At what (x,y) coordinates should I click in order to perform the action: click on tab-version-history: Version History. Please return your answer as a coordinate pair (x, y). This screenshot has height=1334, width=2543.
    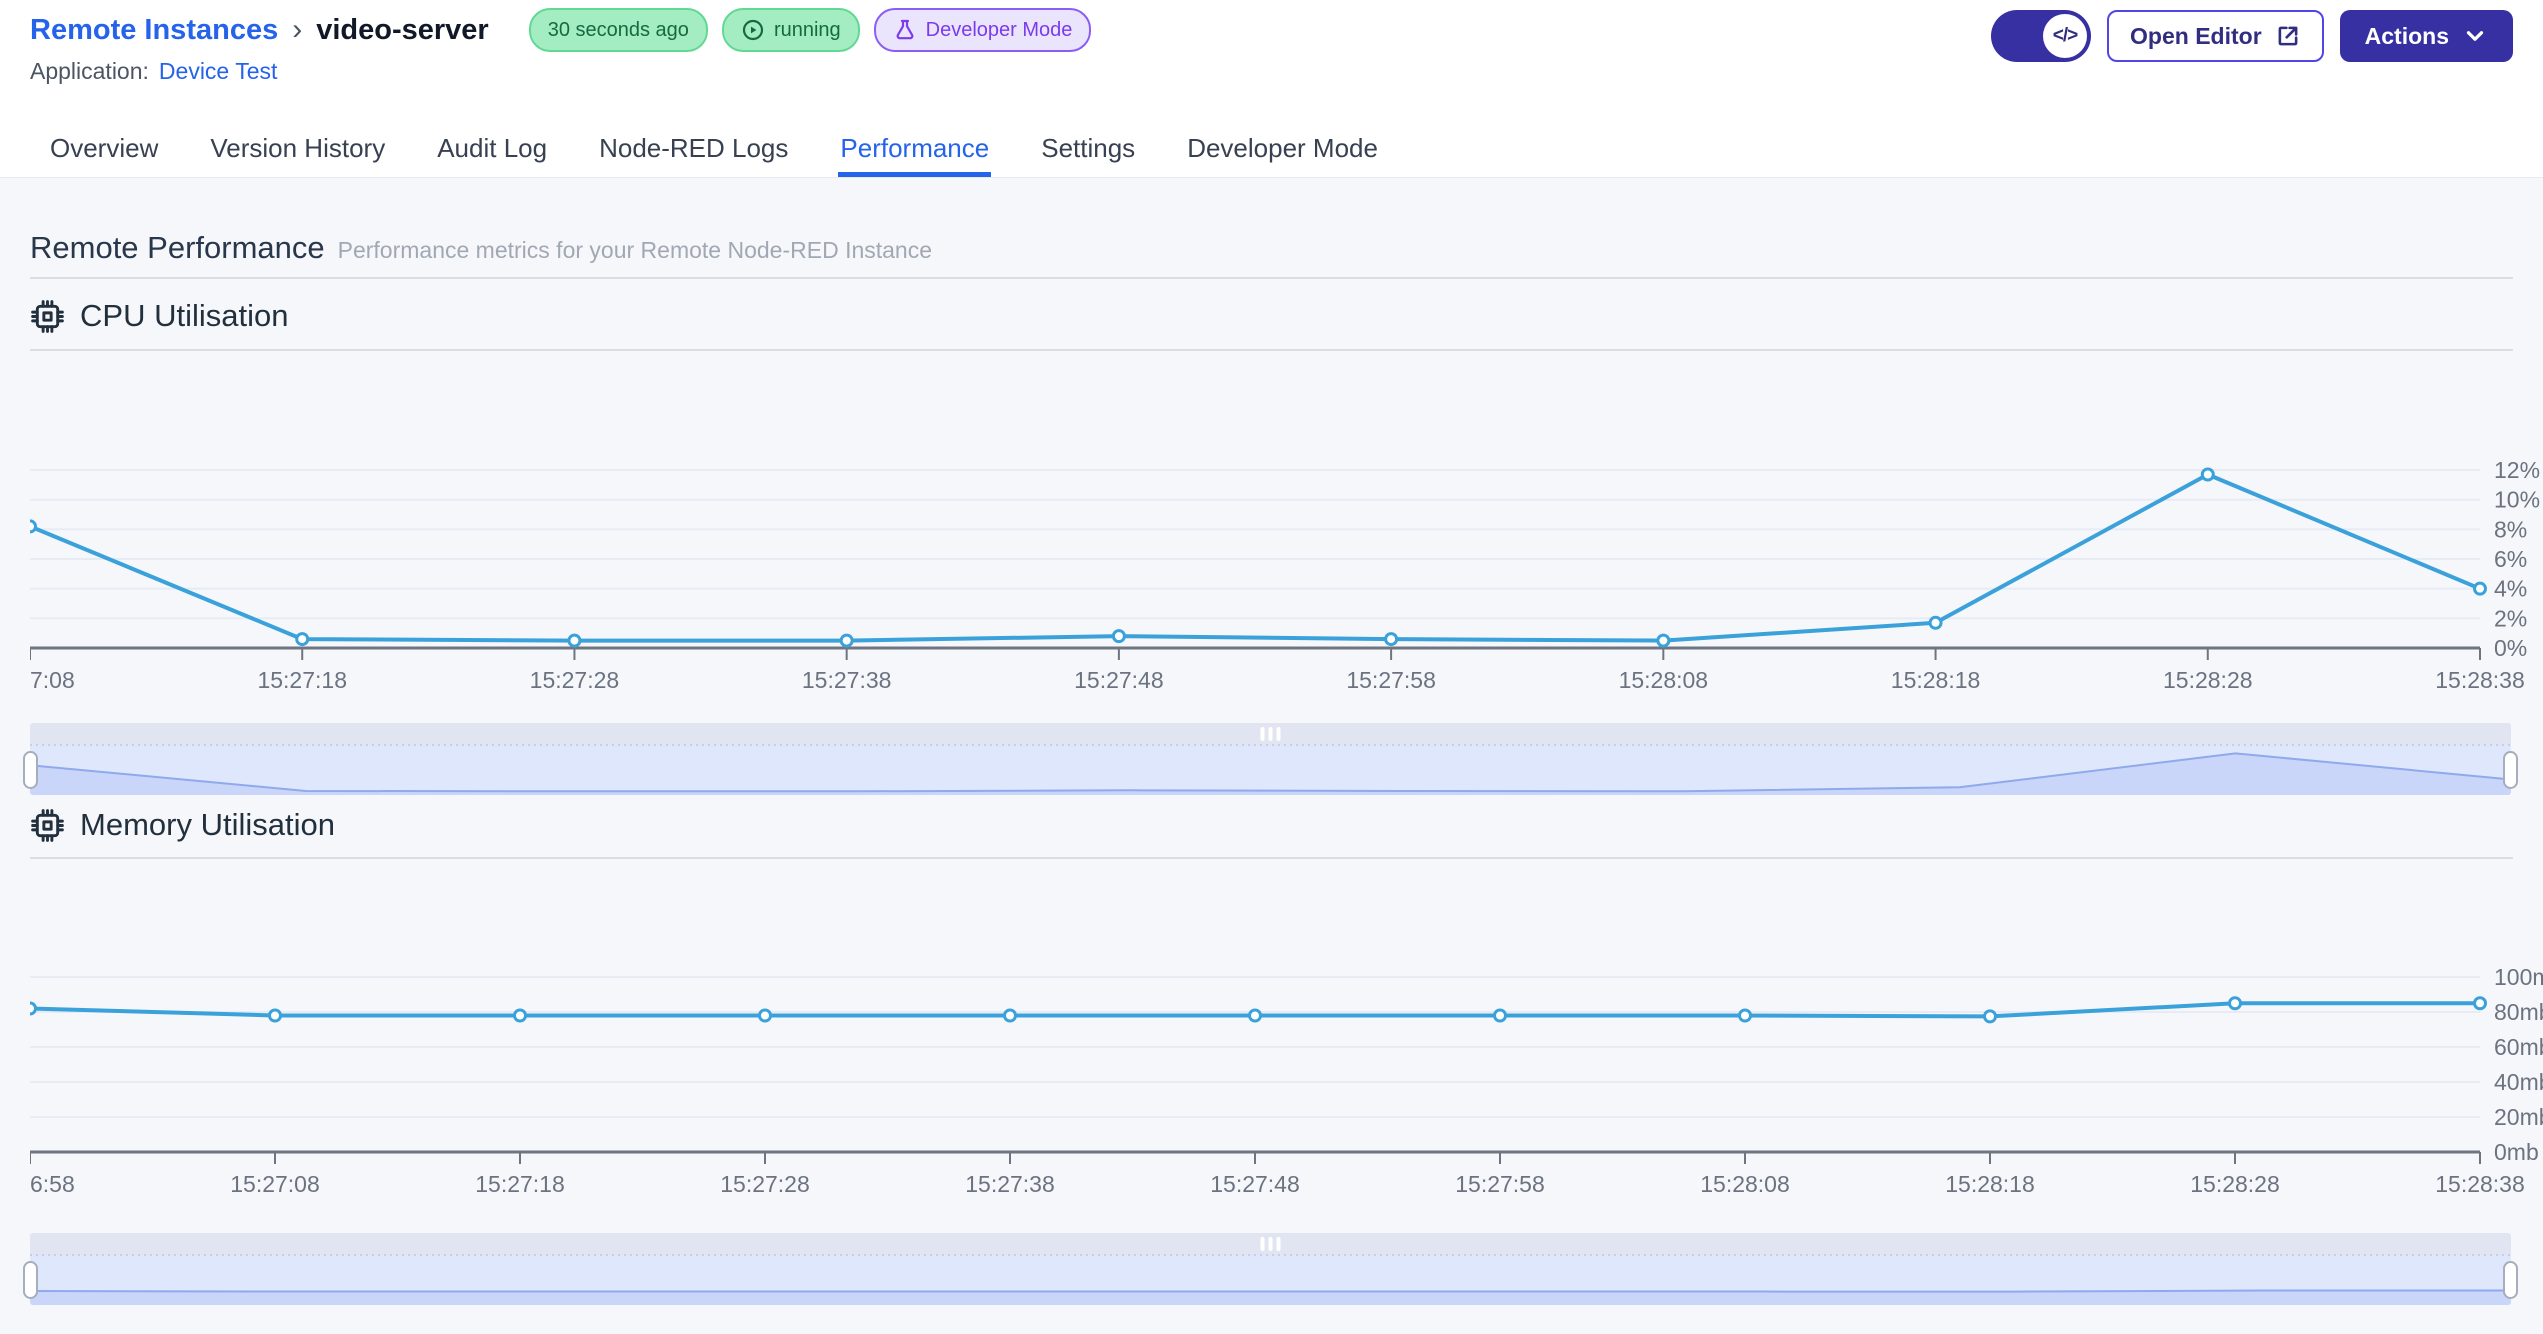
    Looking at the image, I should click on (297, 148).